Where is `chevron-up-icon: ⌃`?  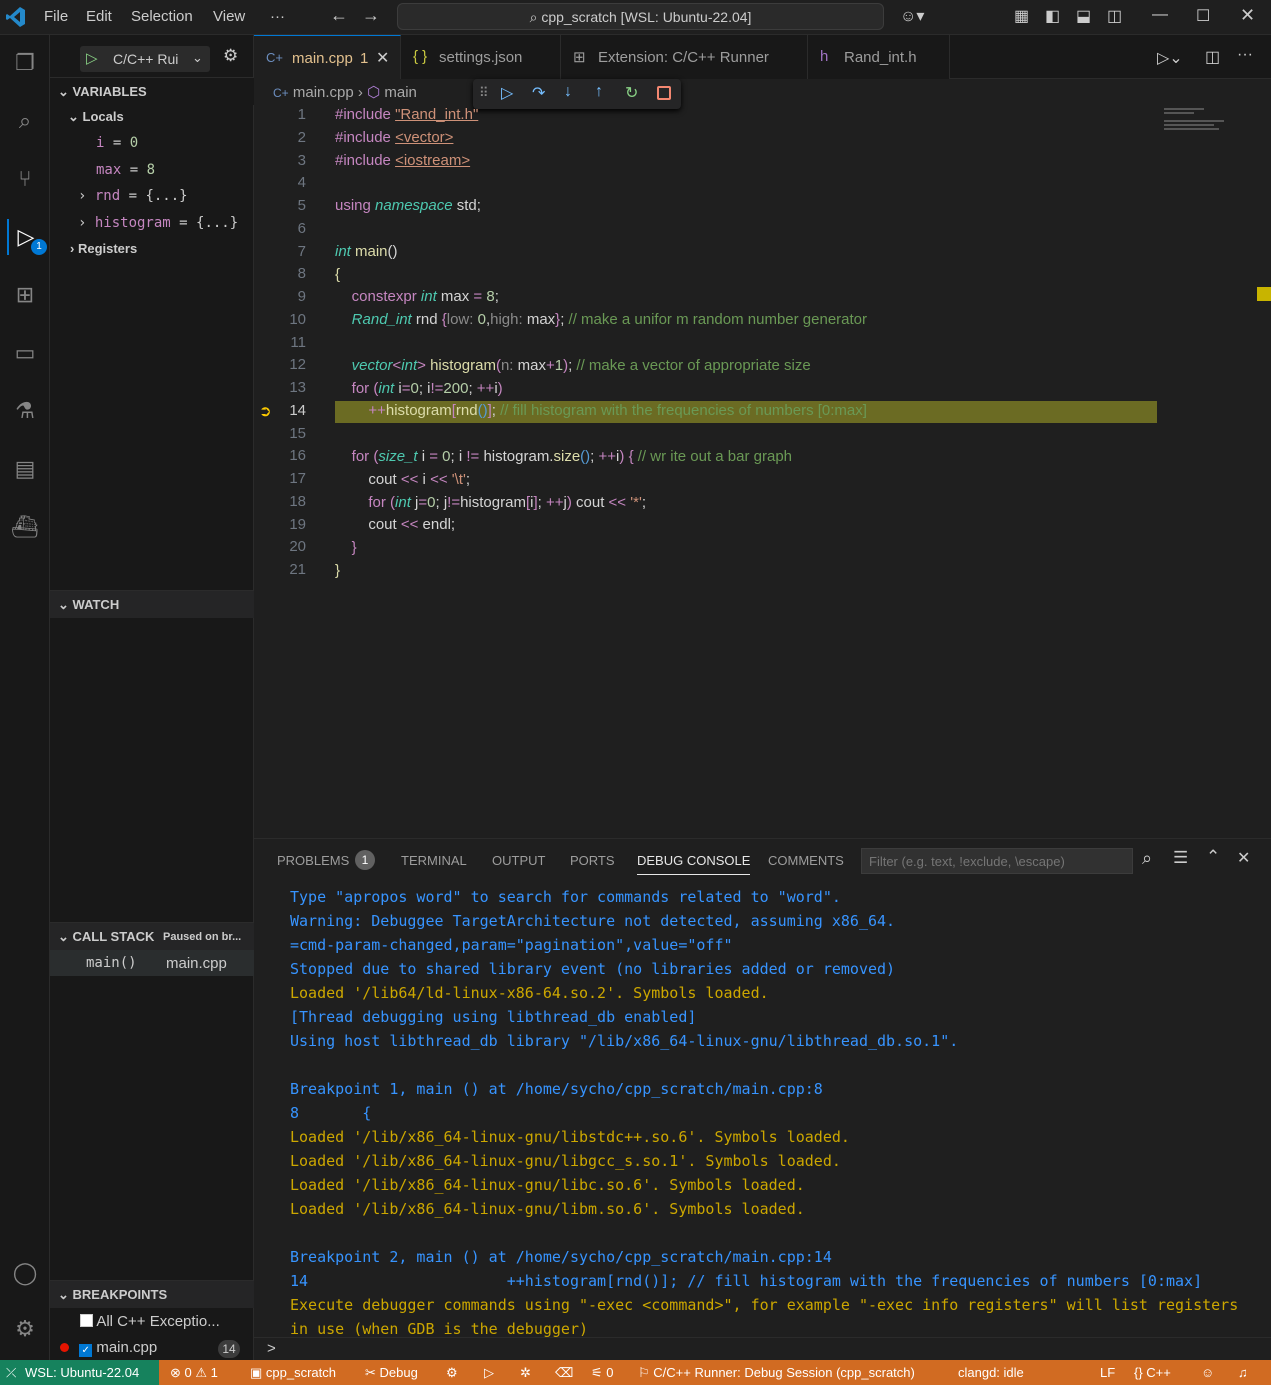 chevron-up-icon: ⌃ is located at coordinates (1213, 857).